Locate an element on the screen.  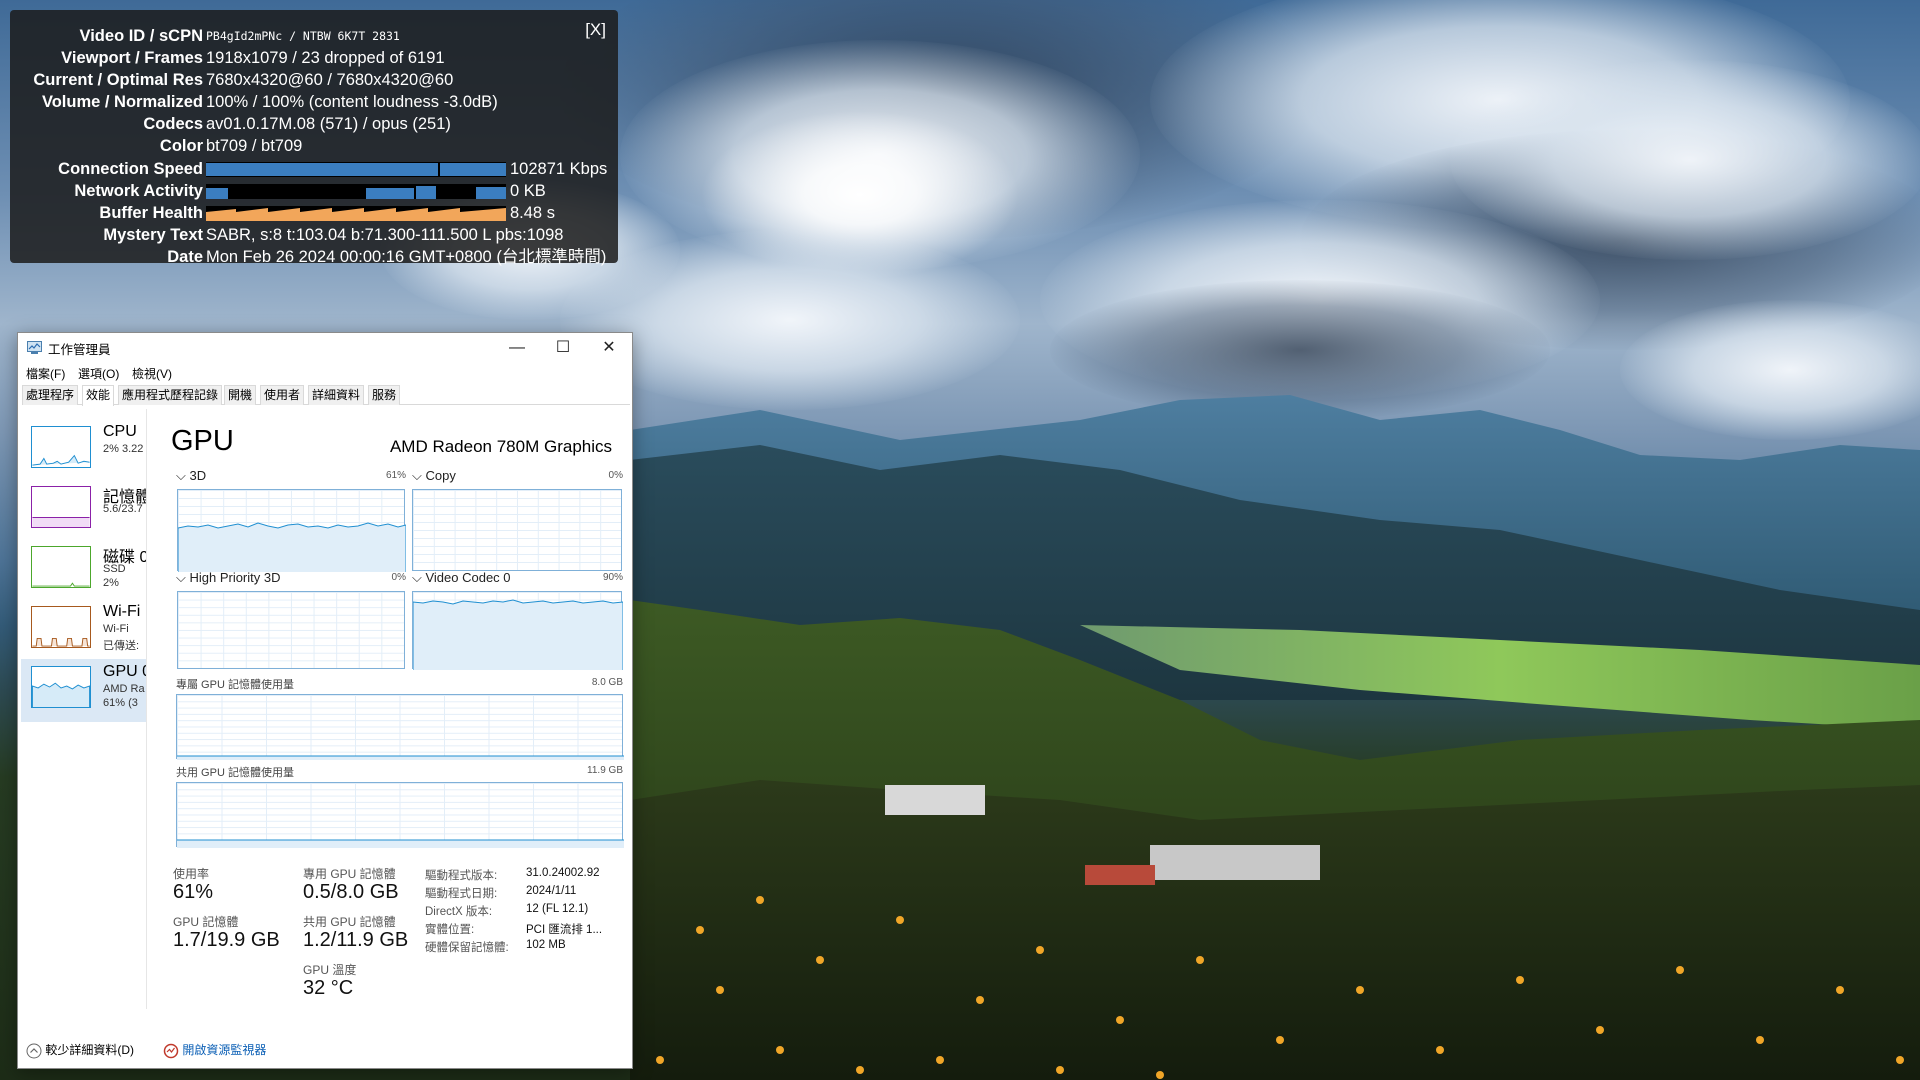
engine-label-high-priority-3d: ⌵ High Priority 3D is located at coordinates (228, 578).